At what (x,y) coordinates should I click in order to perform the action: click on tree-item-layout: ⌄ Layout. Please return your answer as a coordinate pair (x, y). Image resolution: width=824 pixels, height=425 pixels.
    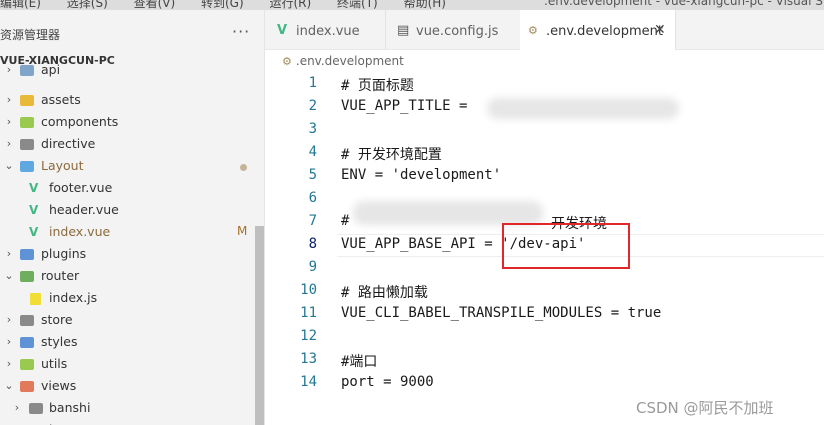
    Looking at the image, I should click on (127, 167).